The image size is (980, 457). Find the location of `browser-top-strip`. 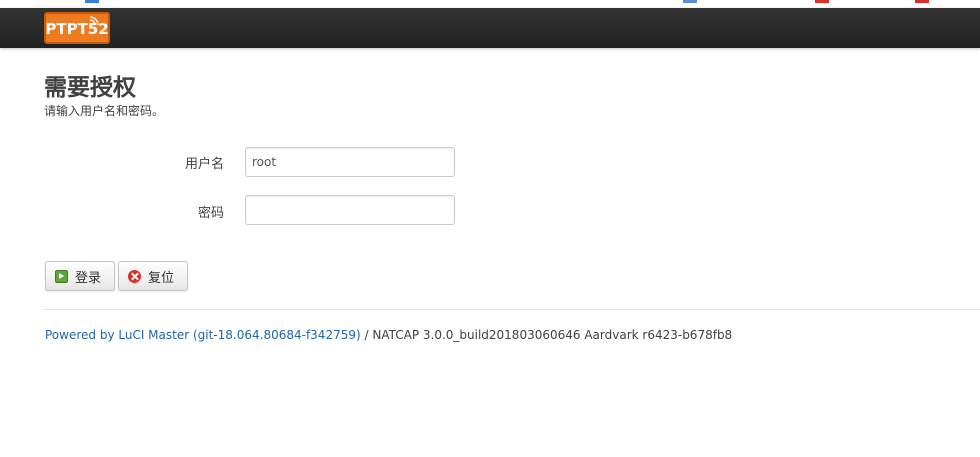

browser-top-strip is located at coordinates (490, 4).